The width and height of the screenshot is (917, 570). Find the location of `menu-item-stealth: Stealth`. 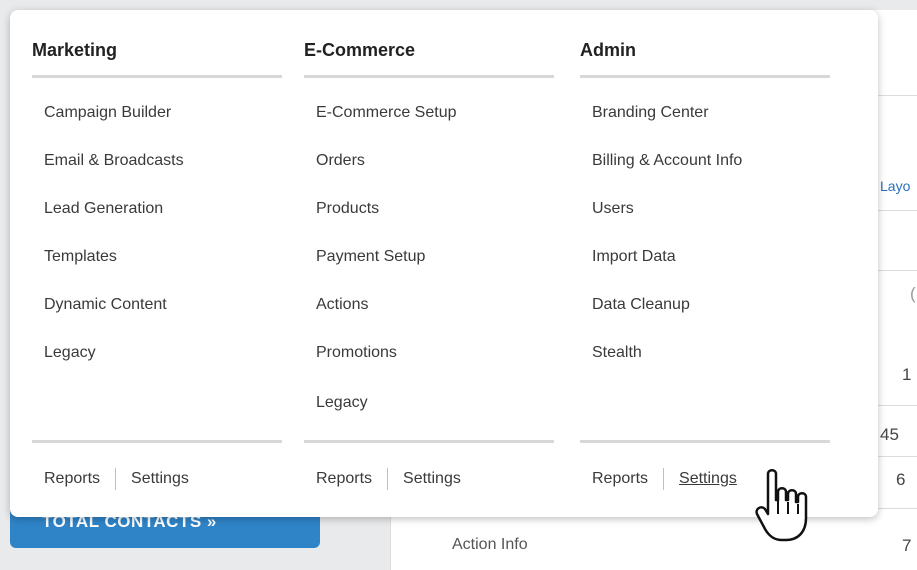

menu-item-stealth: Stealth is located at coordinates (617, 353).